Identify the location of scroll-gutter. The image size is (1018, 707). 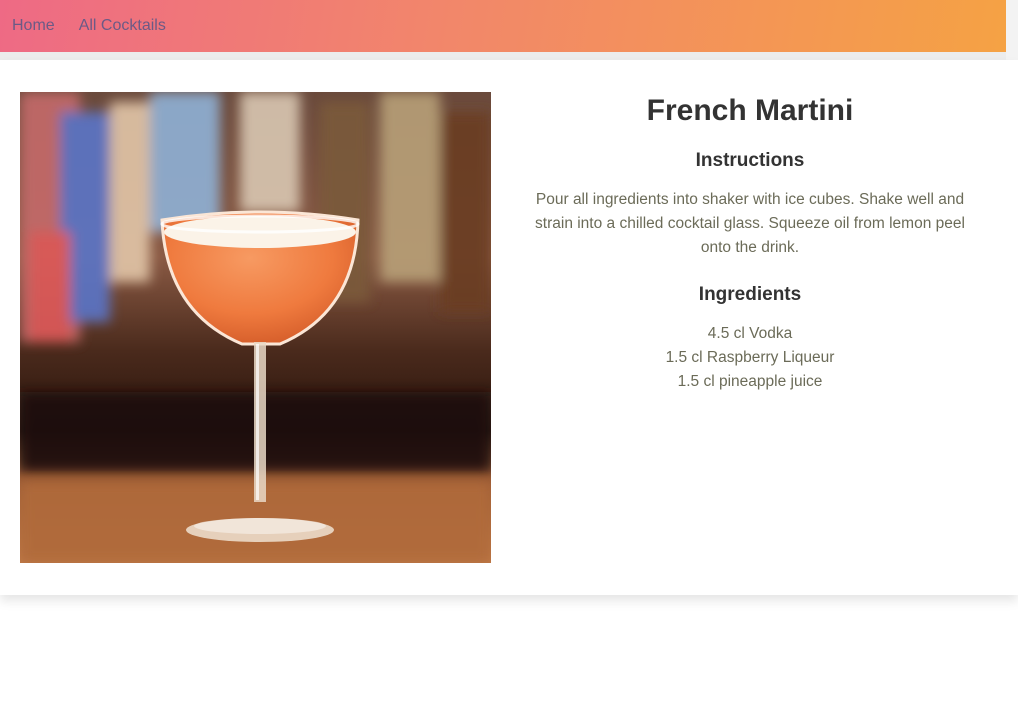
(1012, 30).